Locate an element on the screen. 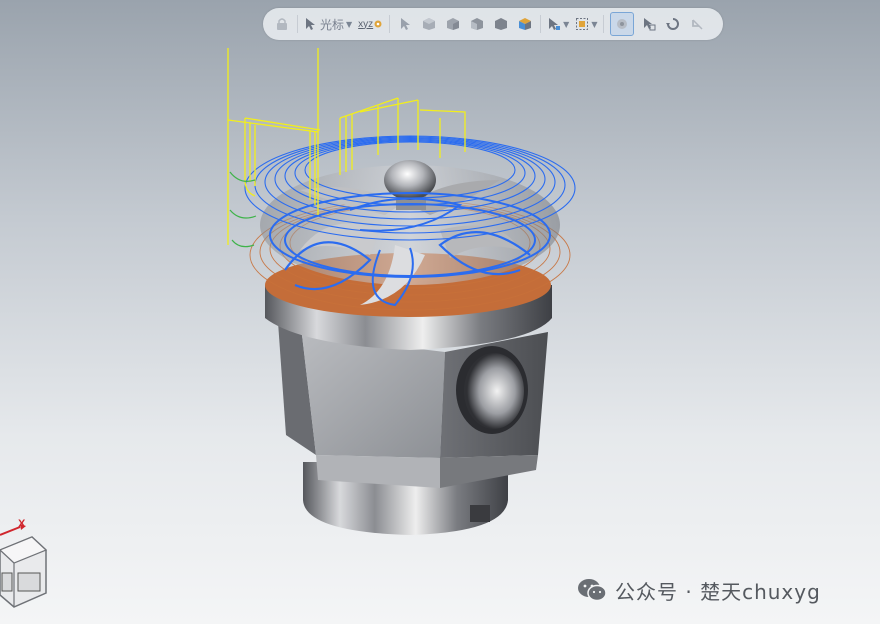 This screenshot has height=624, width=880. color-cube-icon is located at coordinates (525, 24).